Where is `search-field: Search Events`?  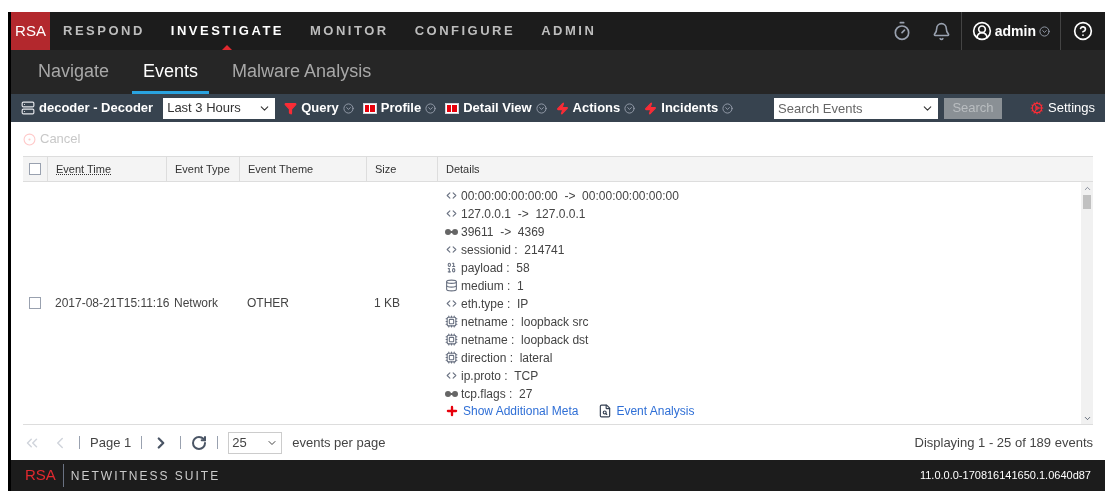 search-field: Search Events is located at coordinates (856, 108).